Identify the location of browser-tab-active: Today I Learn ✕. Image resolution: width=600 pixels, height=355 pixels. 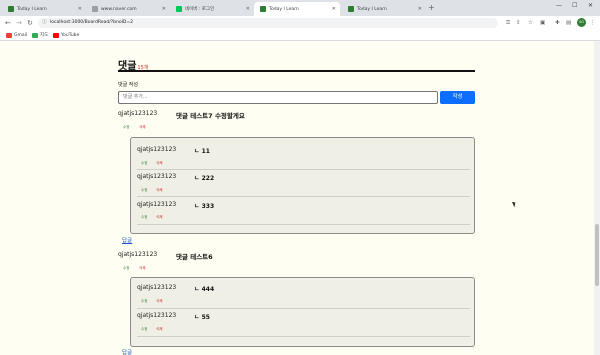
(297, 9).